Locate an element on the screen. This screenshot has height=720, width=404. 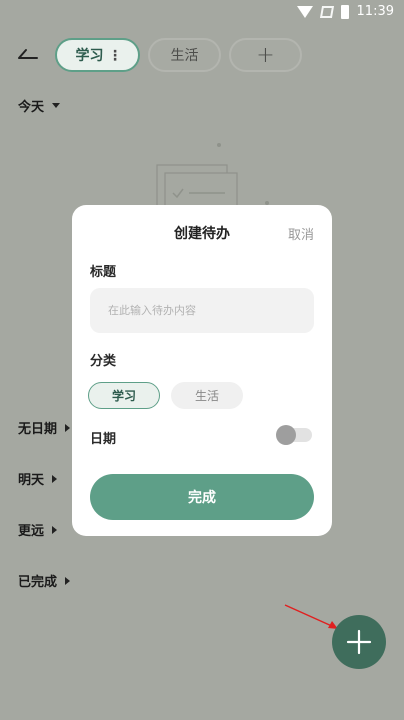
category-chip-study-label: 学习 is located at coordinates (123, 396).